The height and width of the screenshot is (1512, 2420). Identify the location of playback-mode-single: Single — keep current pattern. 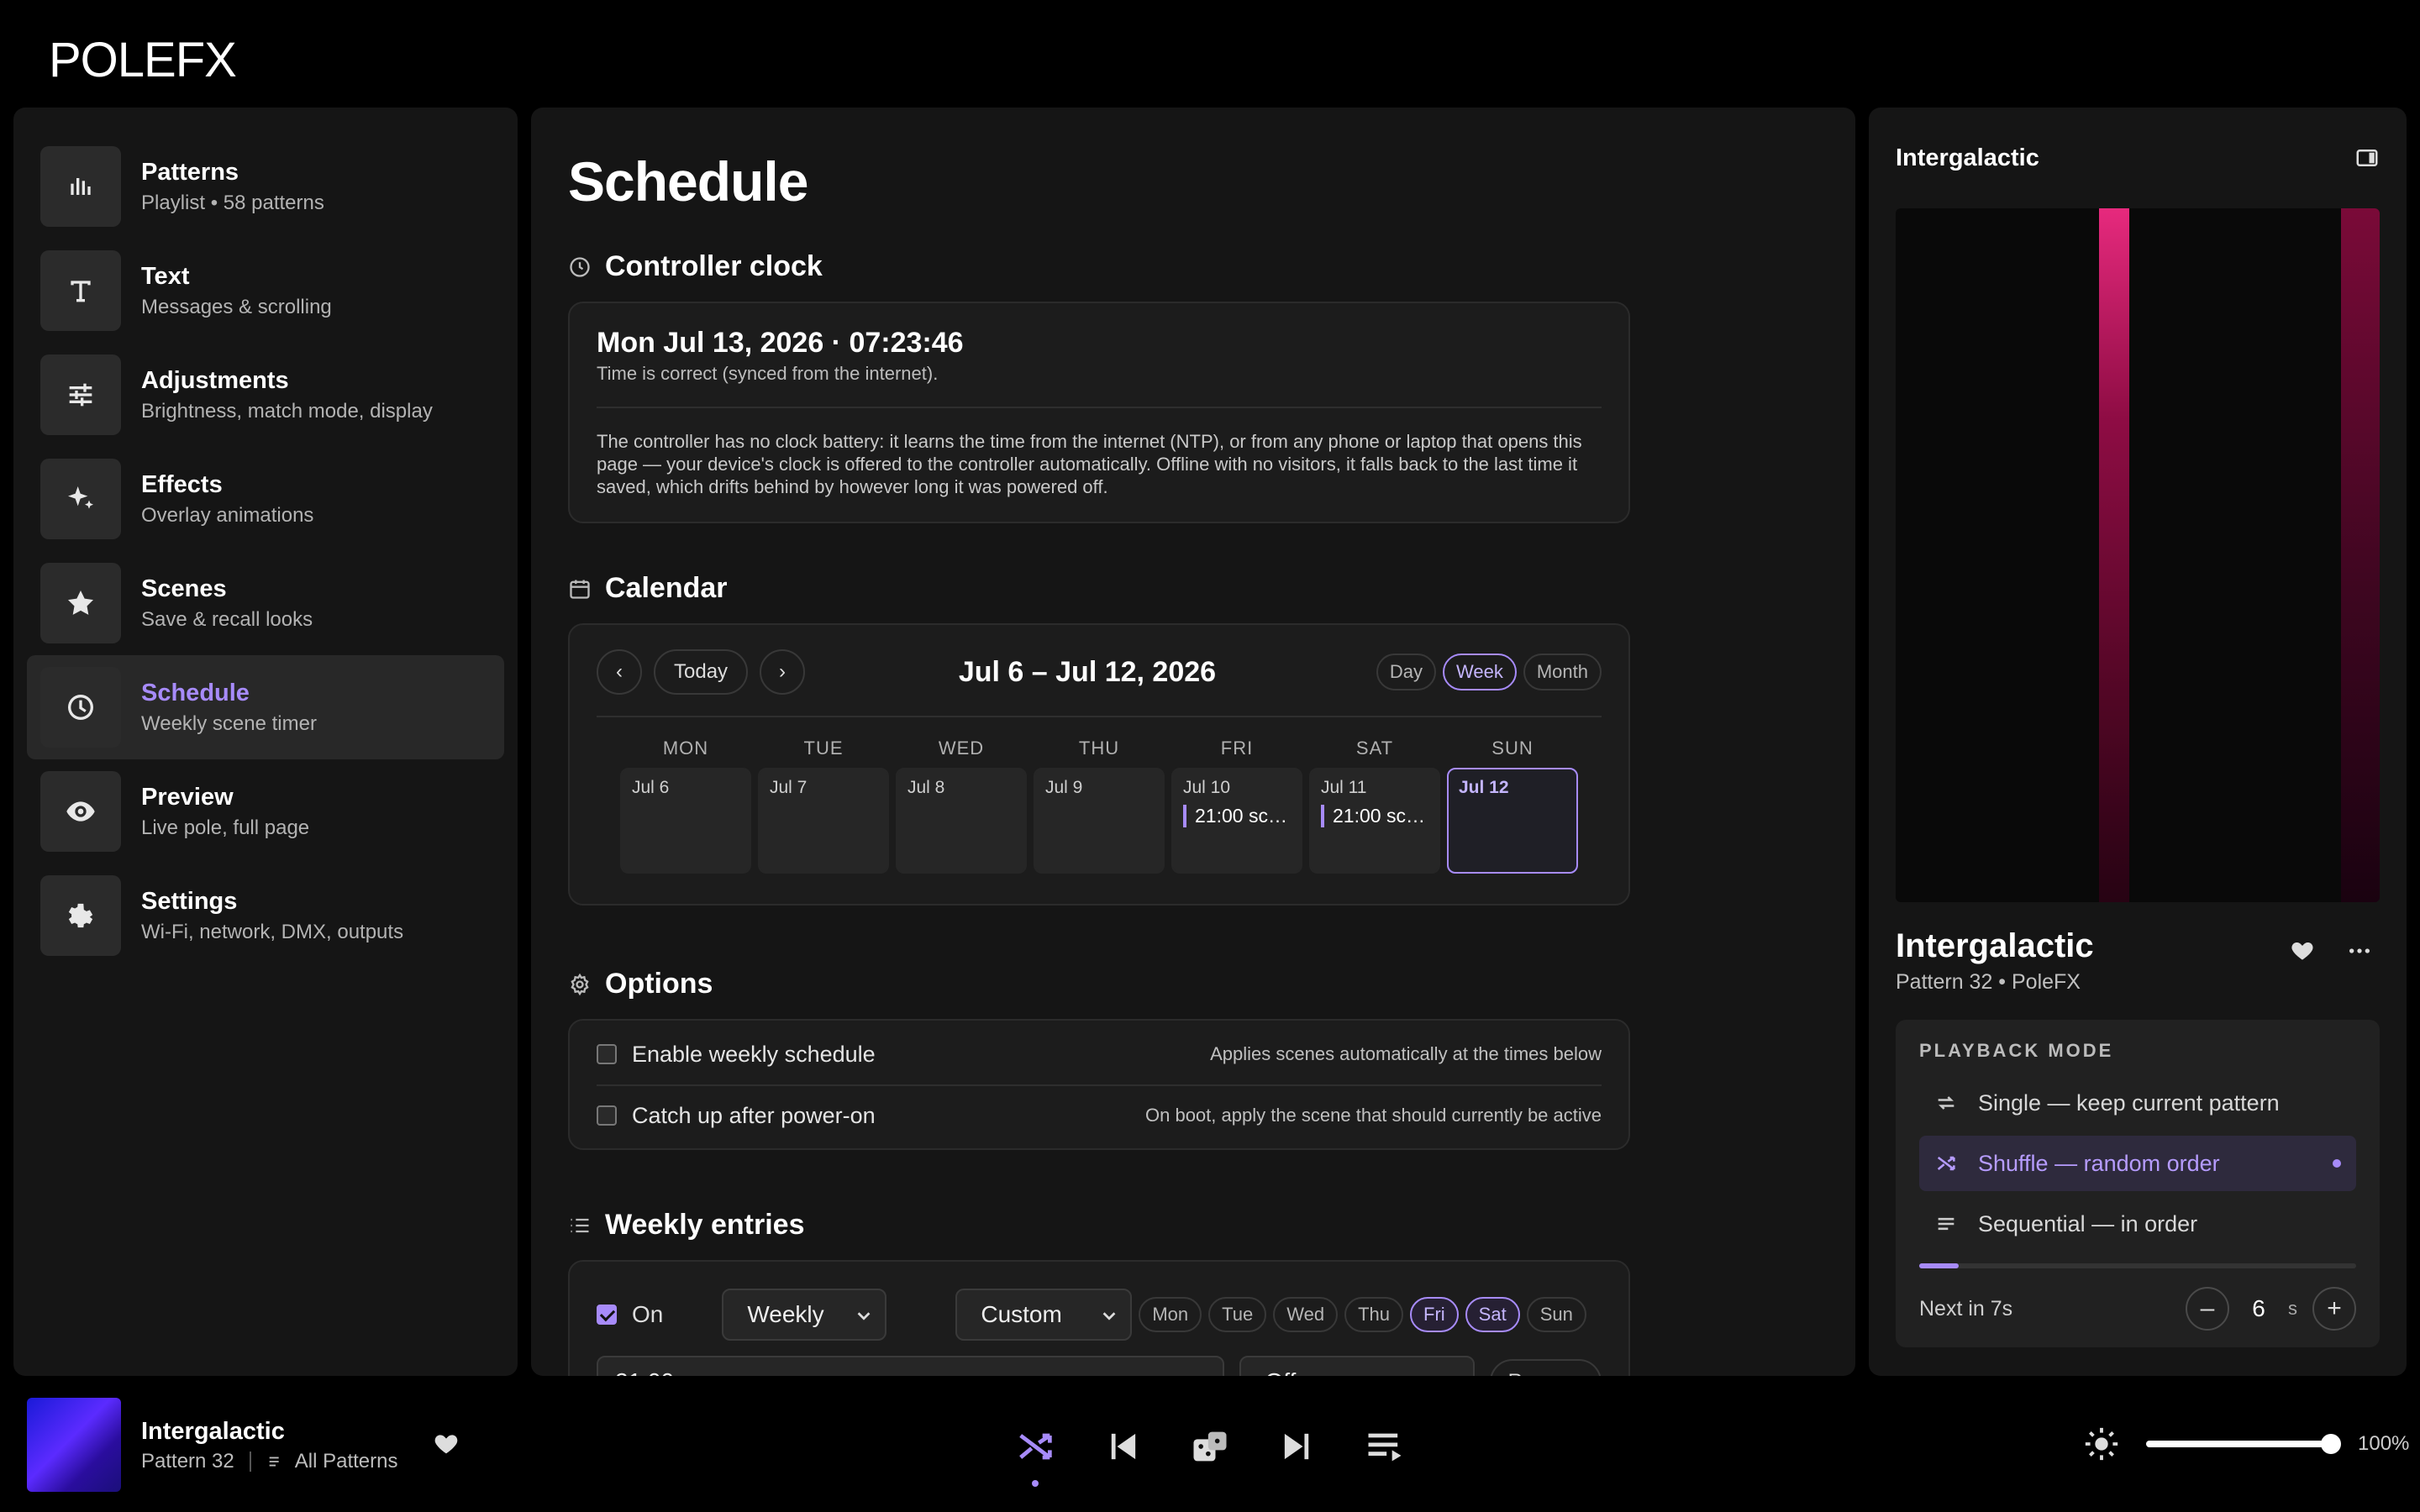
(2137, 1103).